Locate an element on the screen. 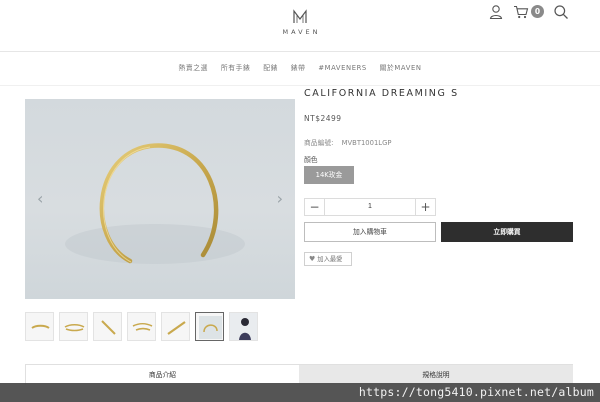  nav-item-all-watches: 所有手錶 is located at coordinates (236, 68).